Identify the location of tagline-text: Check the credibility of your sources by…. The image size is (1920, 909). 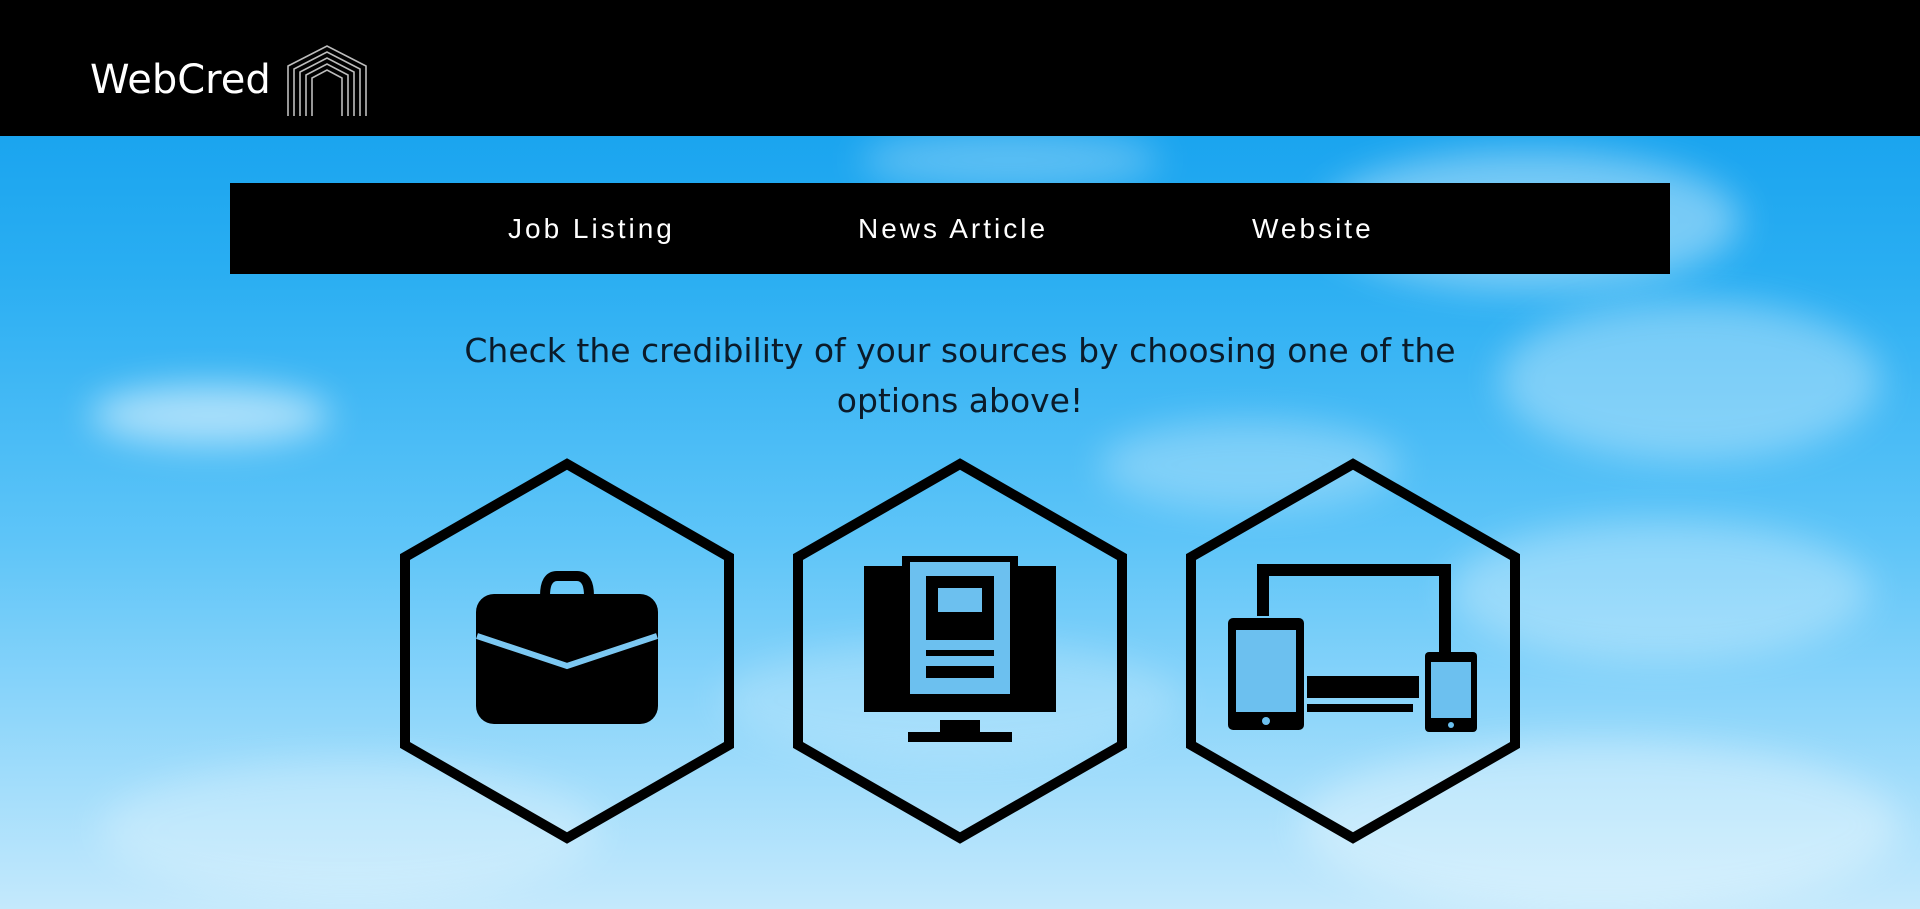
(960, 375).